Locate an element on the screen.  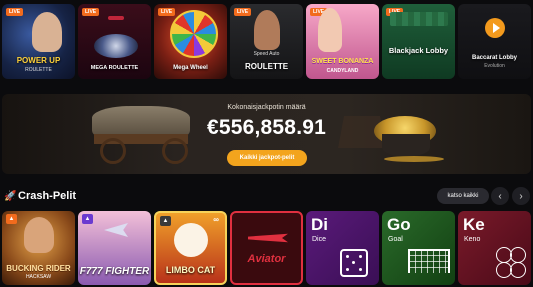
game-tile-goal: Go Goal is located at coordinates (418, 248).